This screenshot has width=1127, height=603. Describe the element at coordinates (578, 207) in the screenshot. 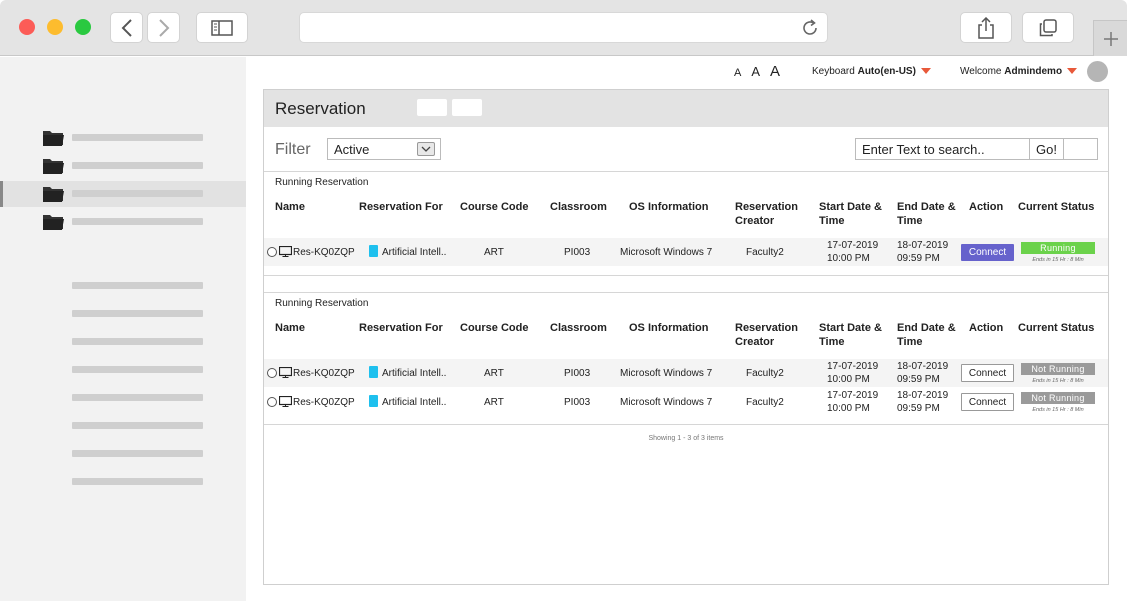

I see `column-header-classroom: Classroom` at that location.